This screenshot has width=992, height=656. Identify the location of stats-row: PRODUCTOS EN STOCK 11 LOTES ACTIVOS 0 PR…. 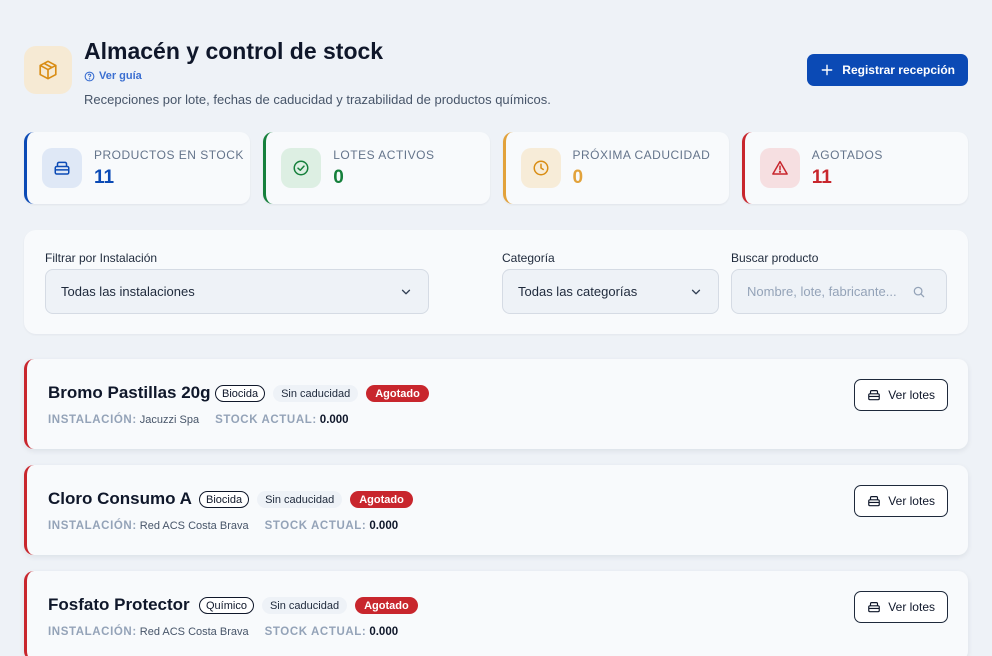
(496, 168).